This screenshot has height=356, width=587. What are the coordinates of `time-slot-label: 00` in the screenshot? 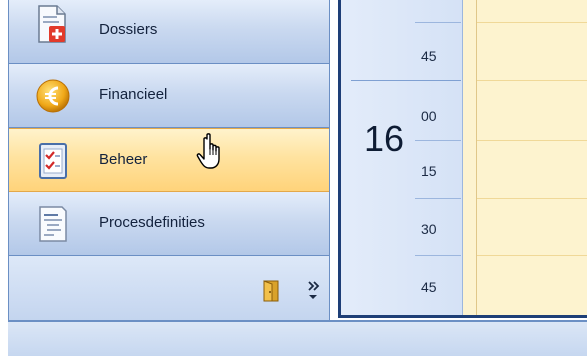 It's located at (429, 116).